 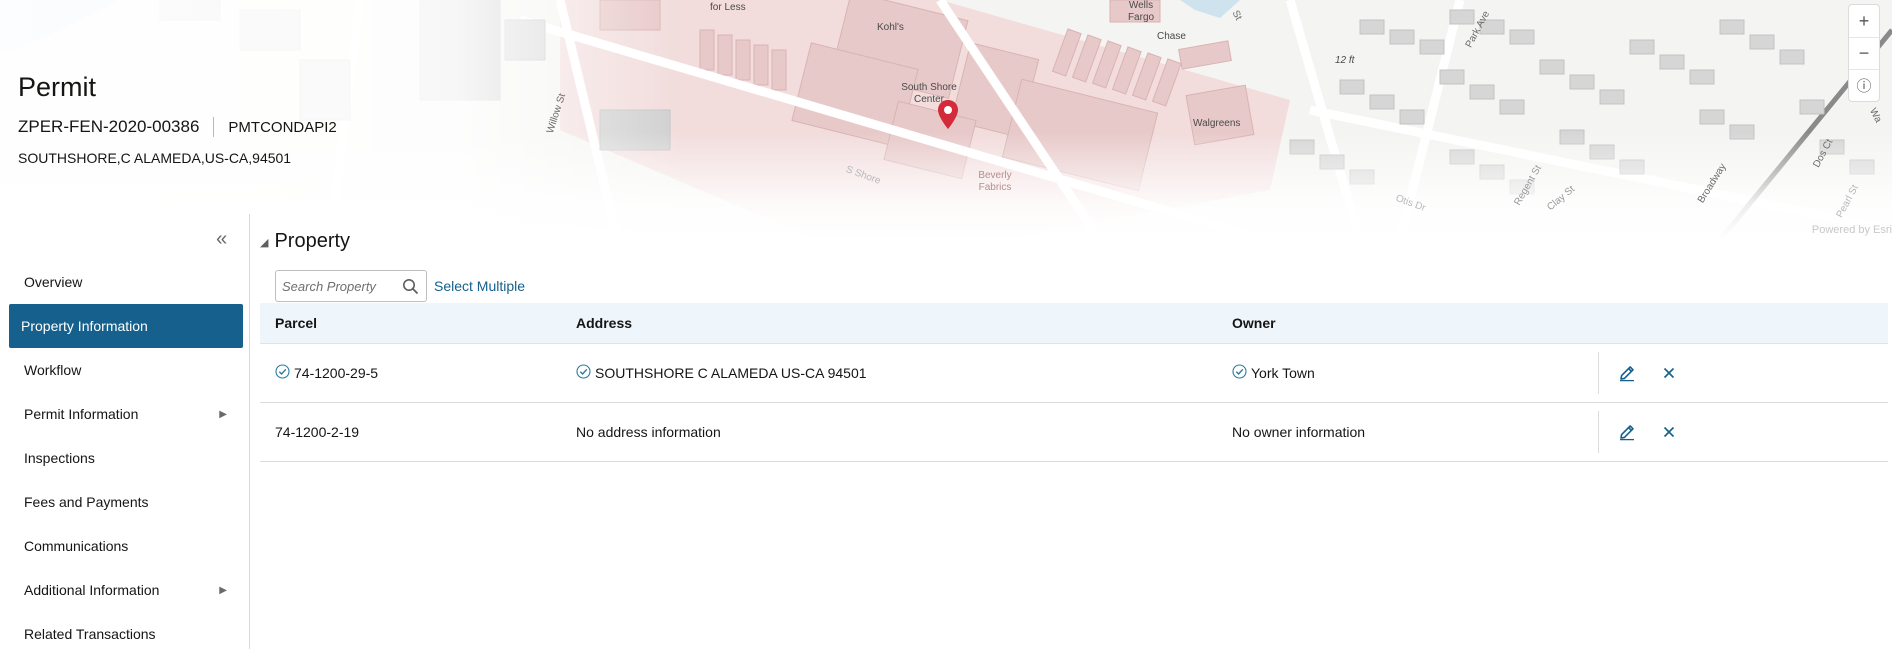 What do you see at coordinates (890, 27) in the screenshot?
I see `map-label-kohls: Kohl's` at bounding box center [890, 27].